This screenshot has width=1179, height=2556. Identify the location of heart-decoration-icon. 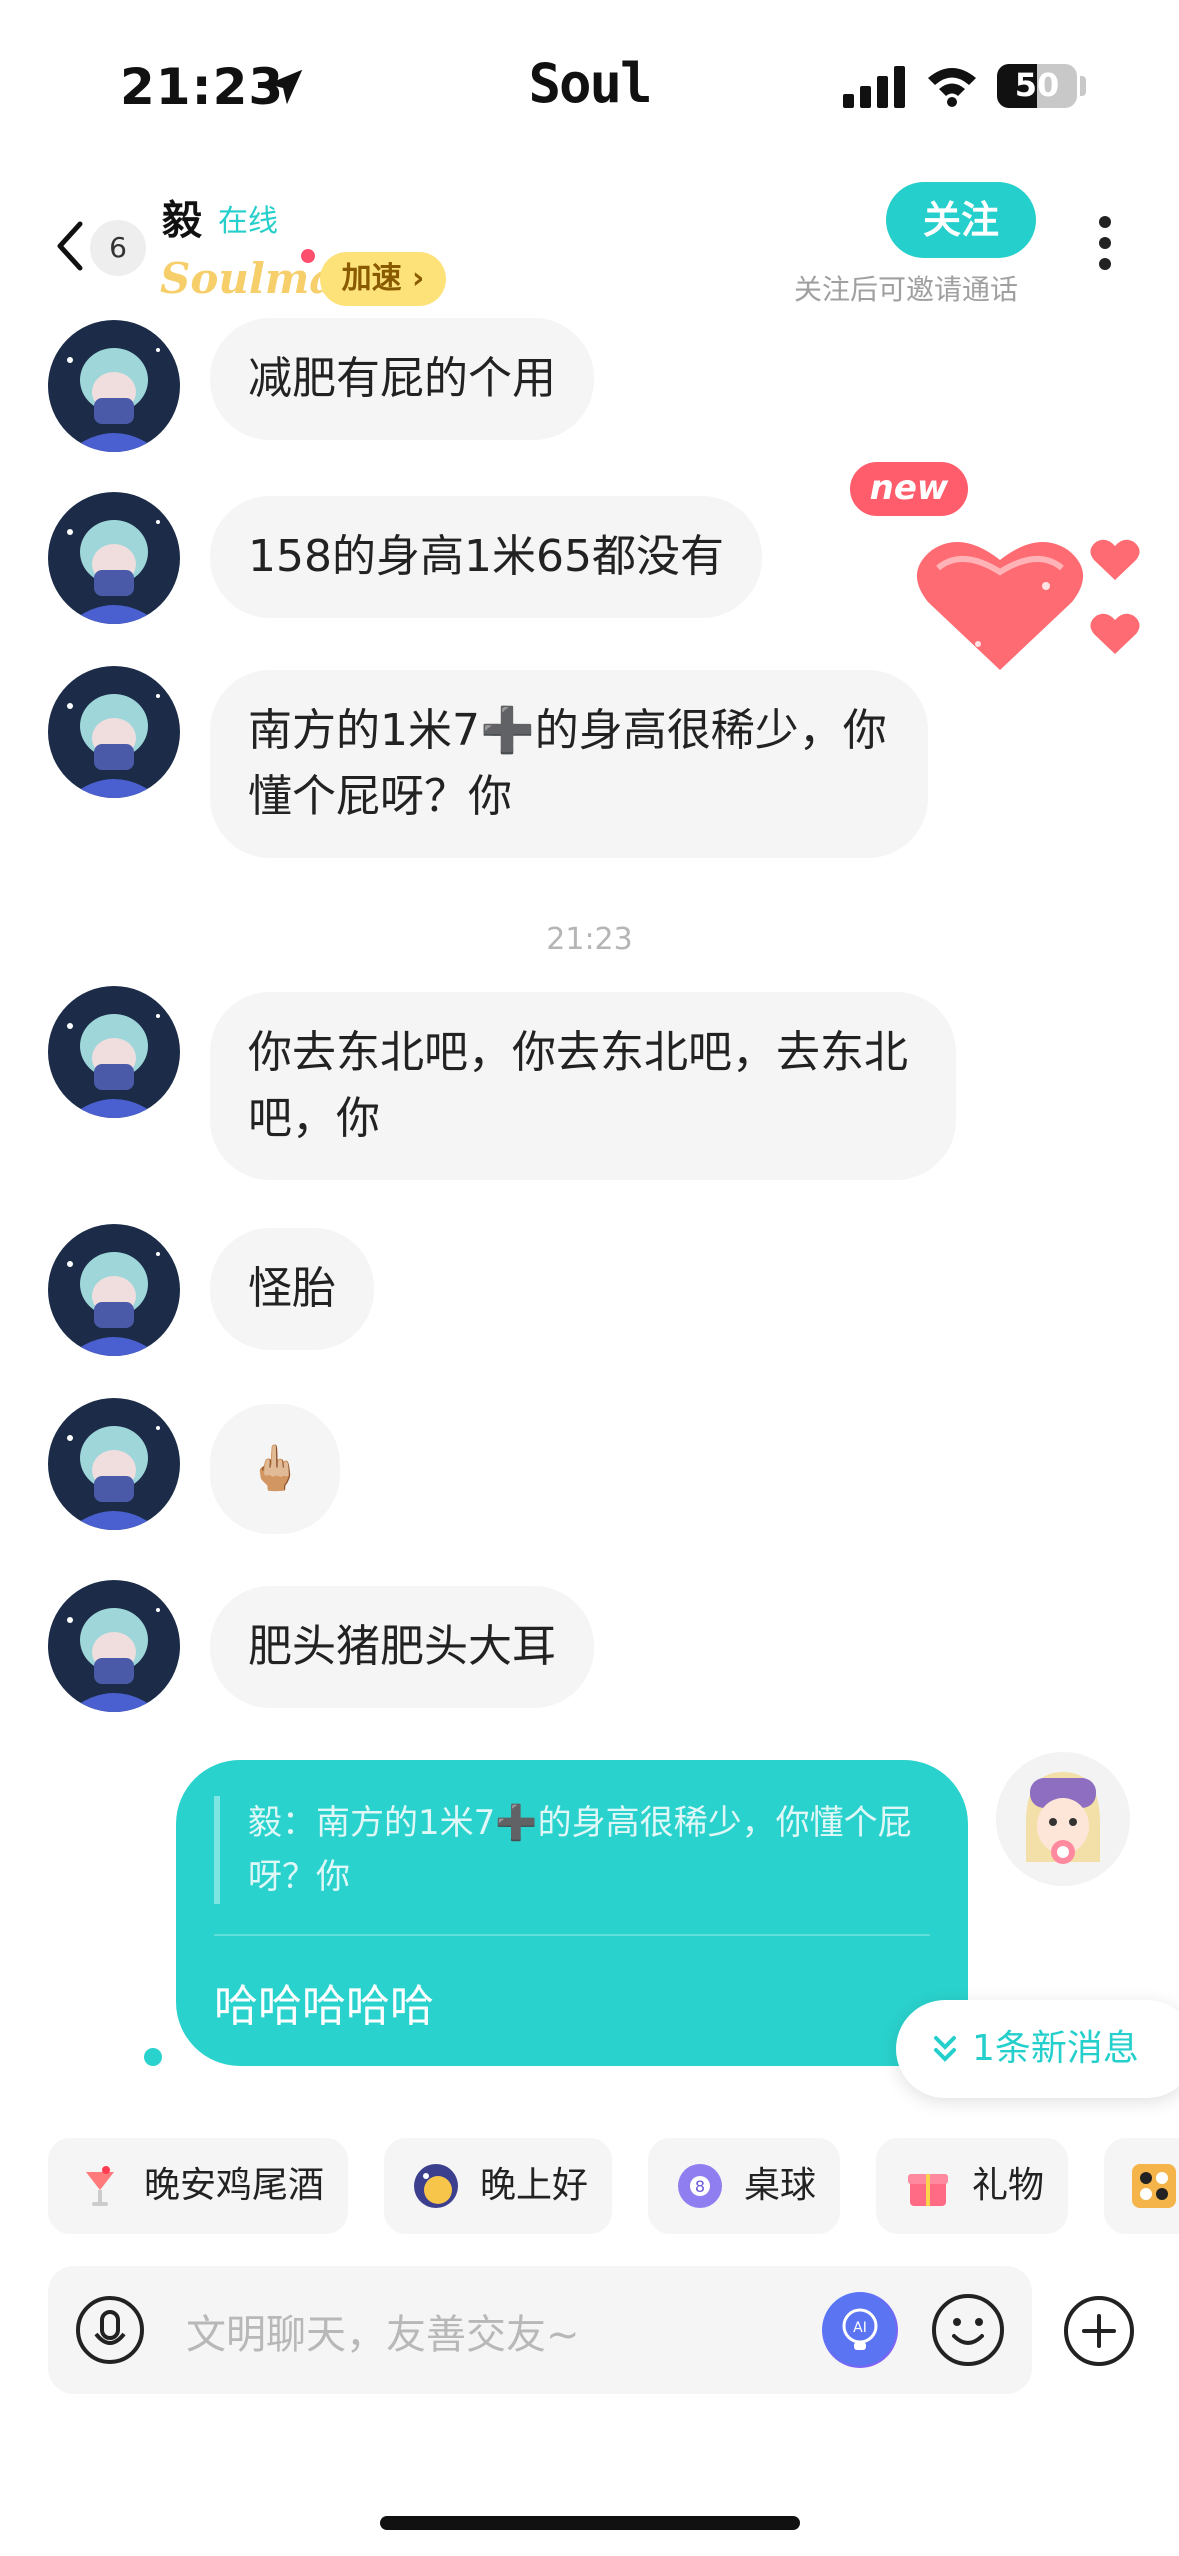
(1030, 600).